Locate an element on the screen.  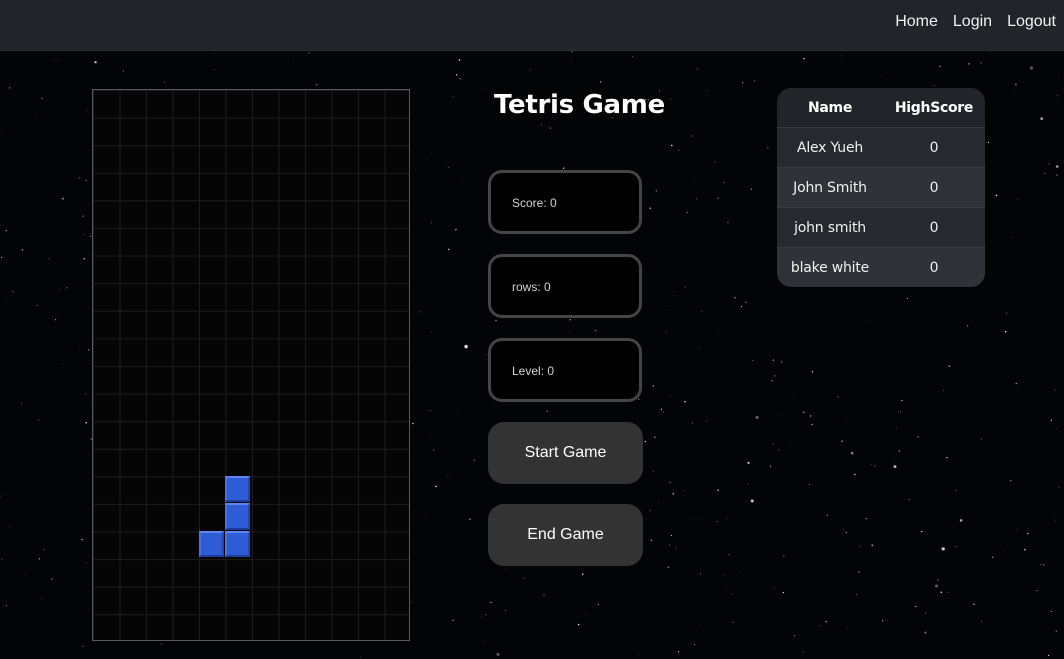
table-row: john smith 0 is located at coordinates (881, 227).